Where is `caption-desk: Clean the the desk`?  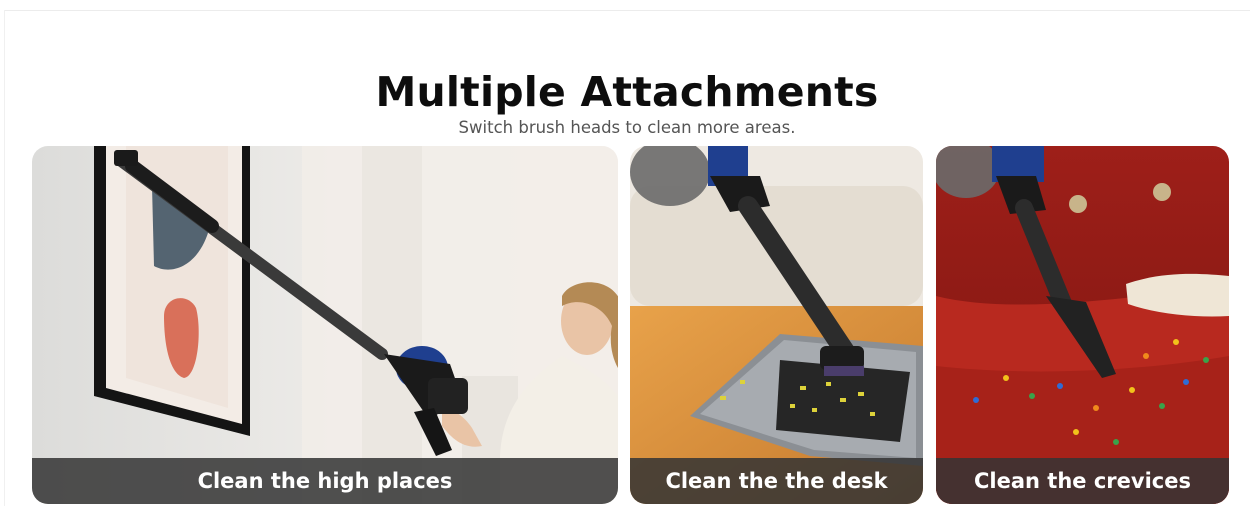
caption-desk: Clean the the desk is located at coordinates (776, 481).